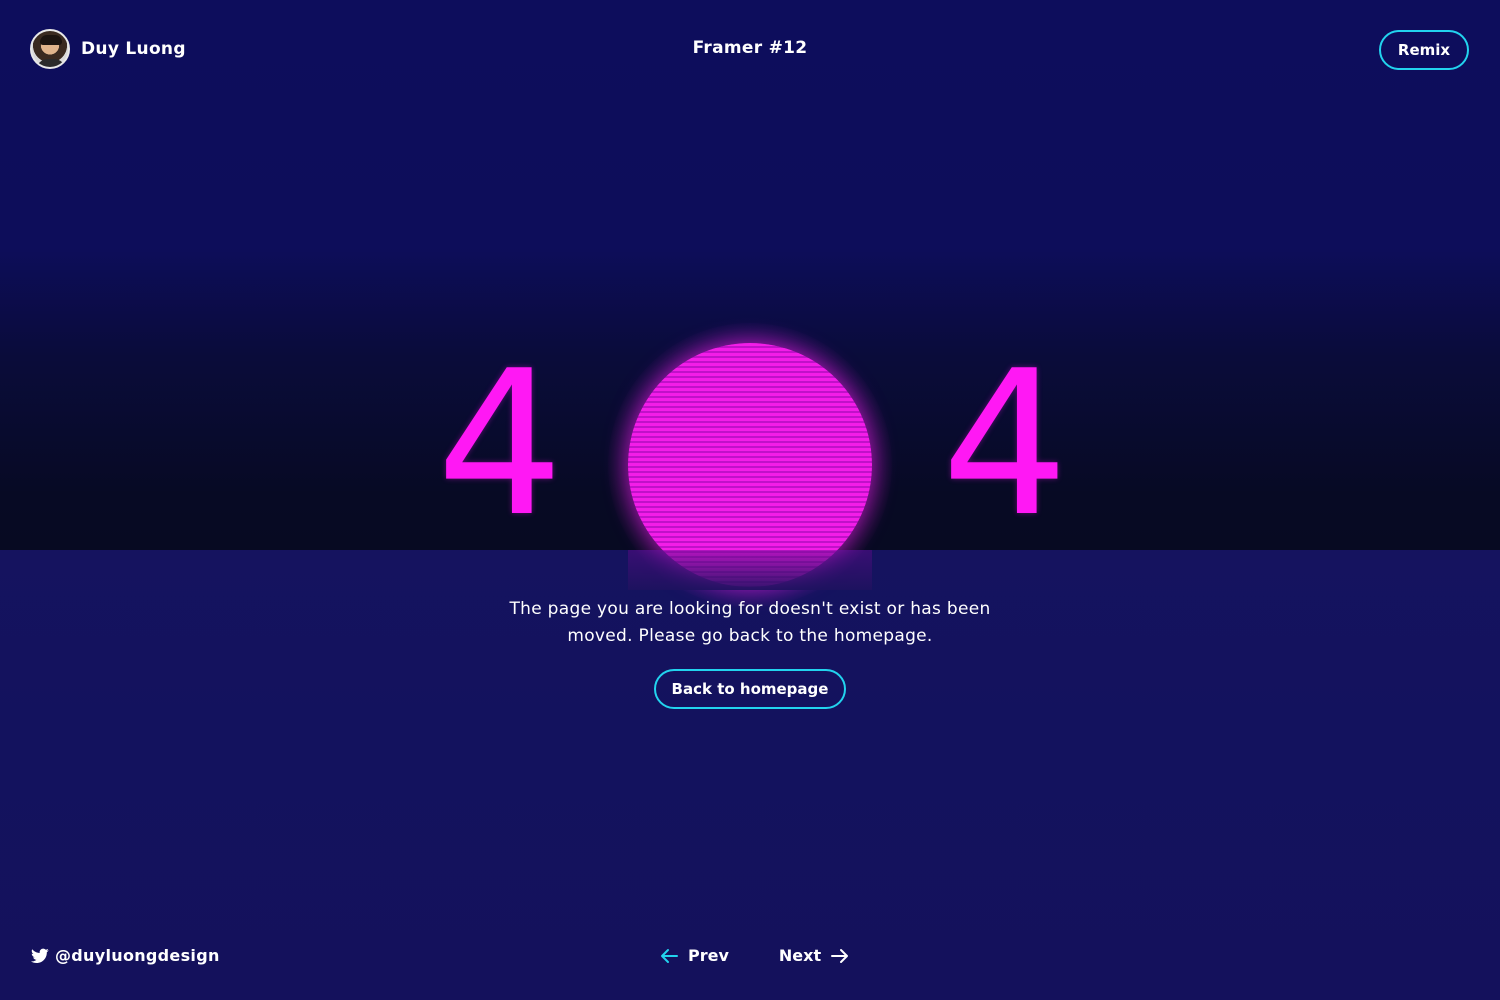 The width and height of the screenshot is (1500, 1000). I want to click on page-title: Framer #12, so click(750, 48).